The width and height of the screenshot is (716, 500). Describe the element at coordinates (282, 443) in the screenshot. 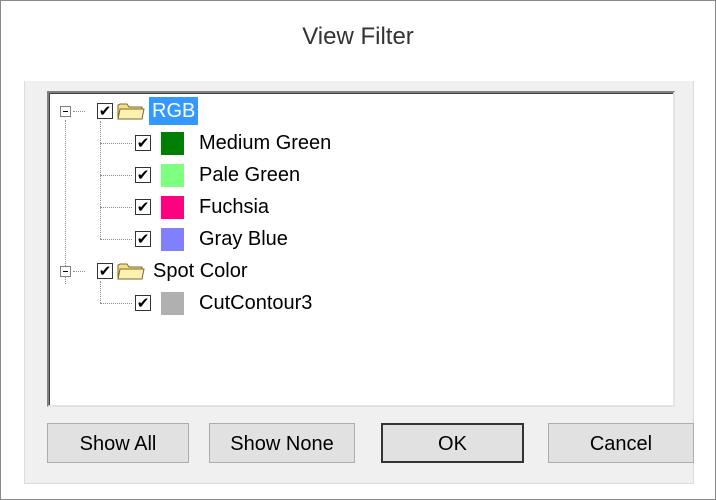

I see `show-none-button: Show None` at that location.